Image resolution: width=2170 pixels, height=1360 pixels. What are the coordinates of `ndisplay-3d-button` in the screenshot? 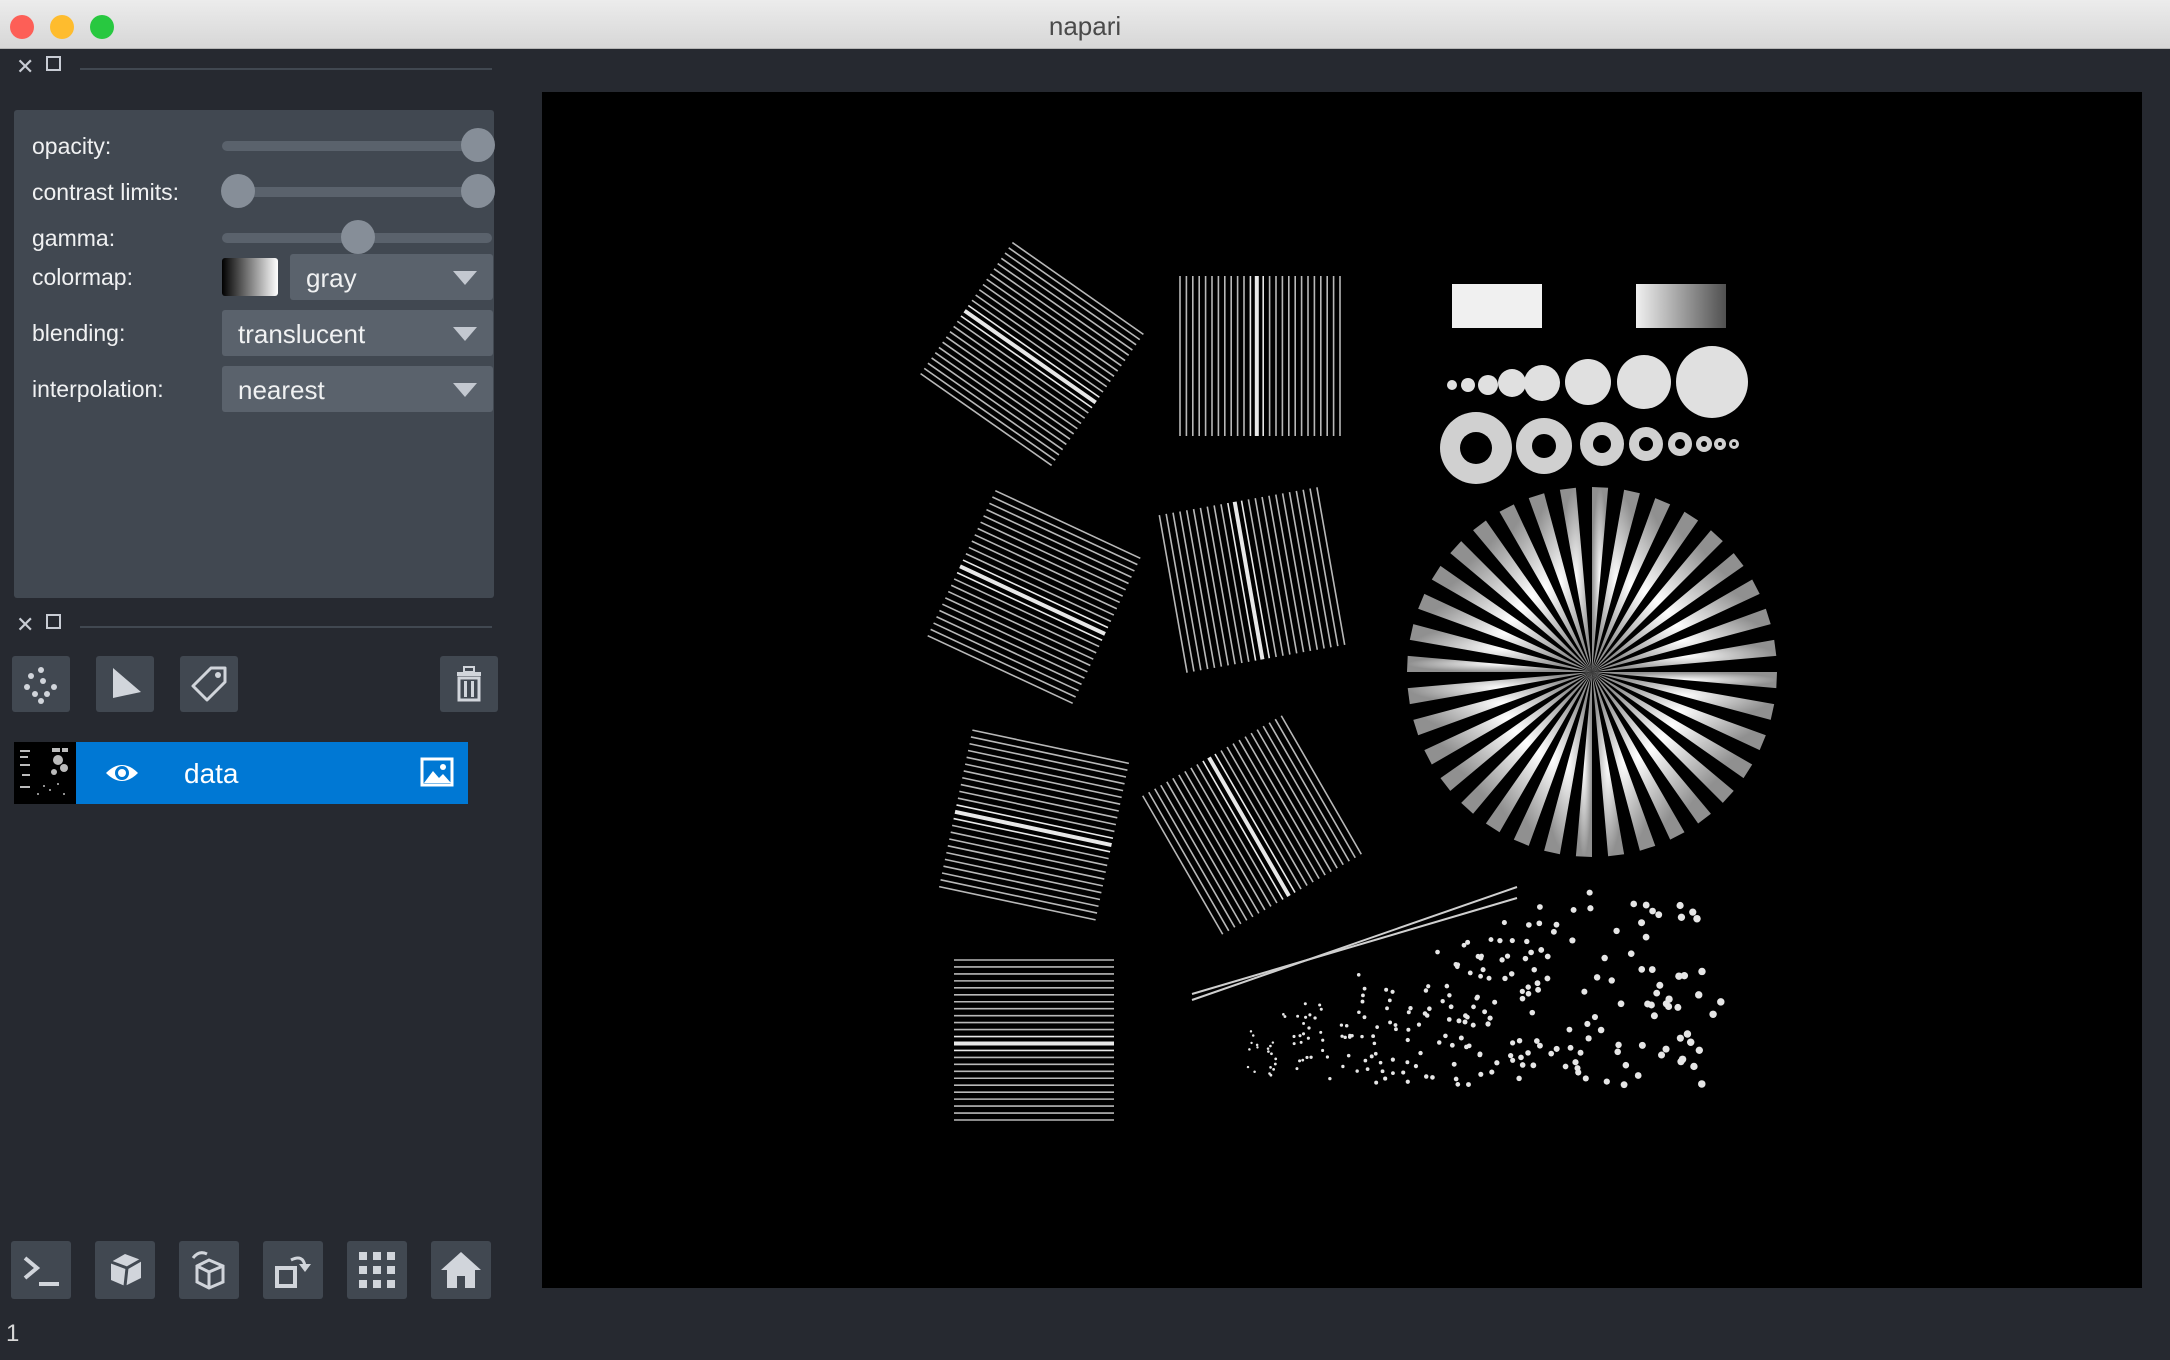 It's located at (125, 1270).